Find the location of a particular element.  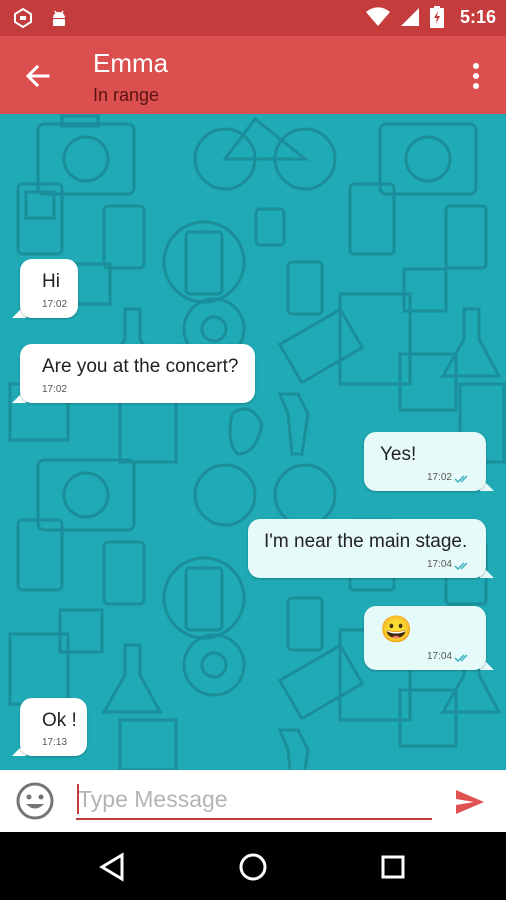

message-incoming: Ok ! 17:13 is located at coordinates (53, 727).